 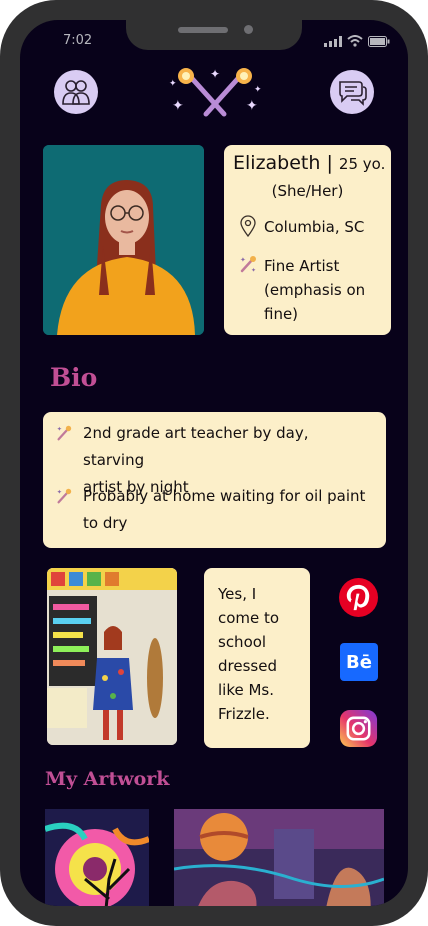 I want to click on quote-line: school, so click(x=242, y=642).